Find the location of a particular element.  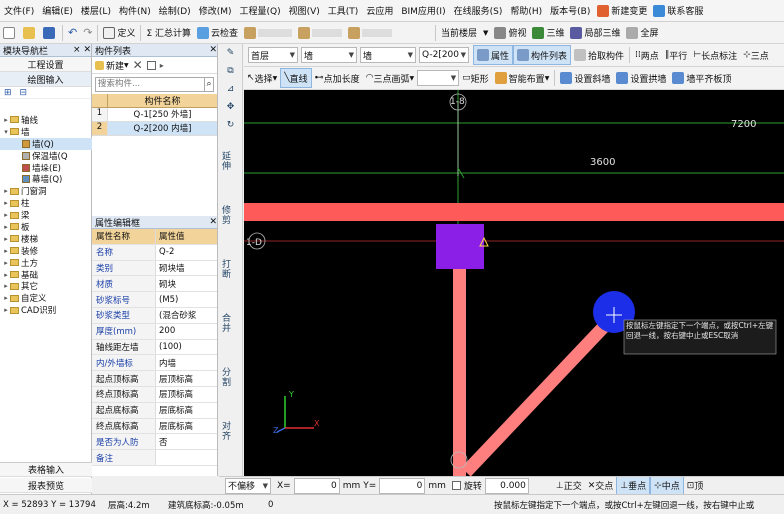

open-button is located at coordinates (30, 33).